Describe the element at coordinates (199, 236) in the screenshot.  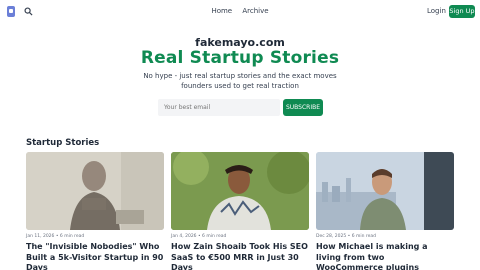
I see `story-meta: Jan 4, 2026 • 6 min read` at that location.